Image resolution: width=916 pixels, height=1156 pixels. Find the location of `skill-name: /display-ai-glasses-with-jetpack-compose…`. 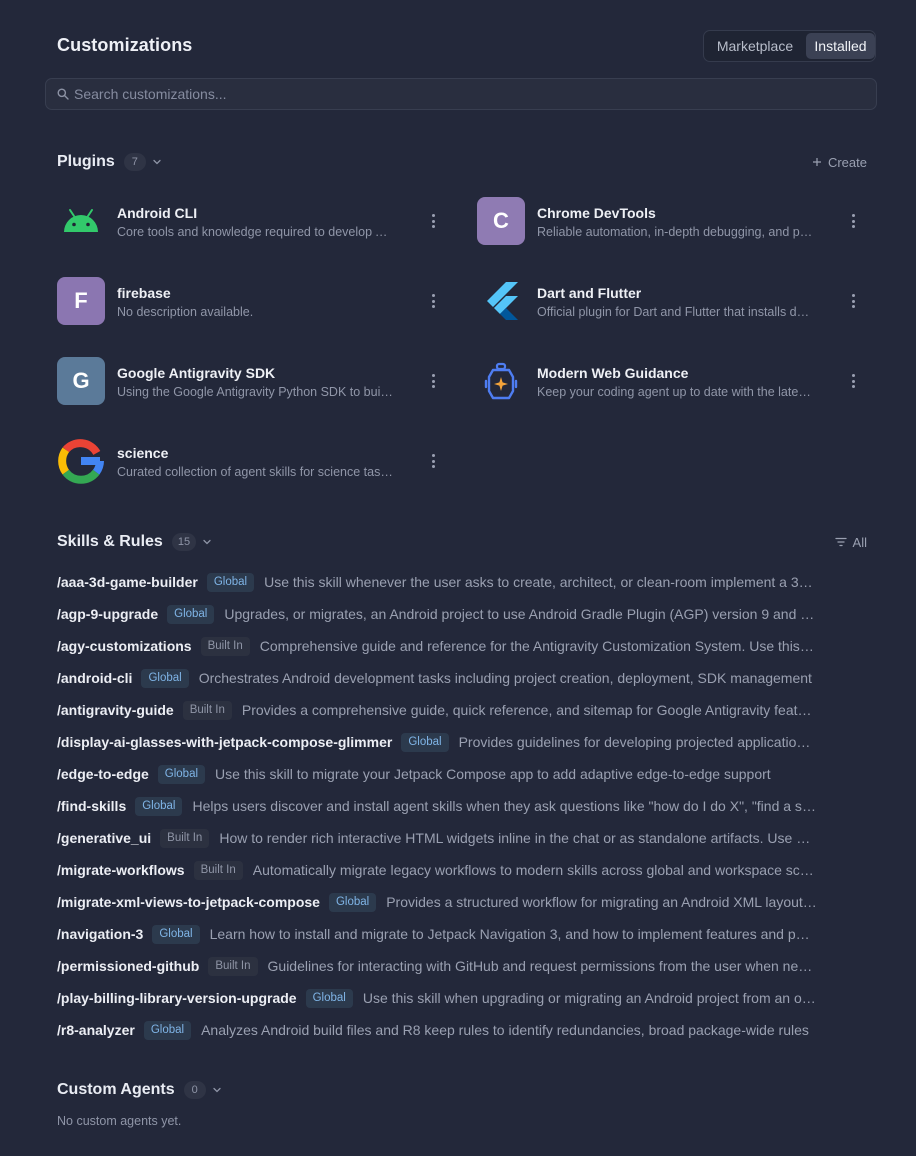

skill-name: /display-ai-glasses-with-jetpack-compose… is located at coordinates (225, 742).